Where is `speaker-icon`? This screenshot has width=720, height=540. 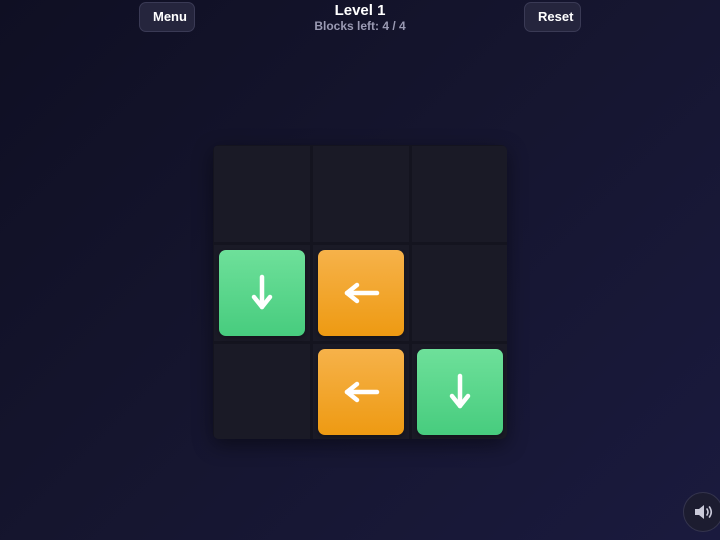
speaker-icon is located at coordinates (704, 512).